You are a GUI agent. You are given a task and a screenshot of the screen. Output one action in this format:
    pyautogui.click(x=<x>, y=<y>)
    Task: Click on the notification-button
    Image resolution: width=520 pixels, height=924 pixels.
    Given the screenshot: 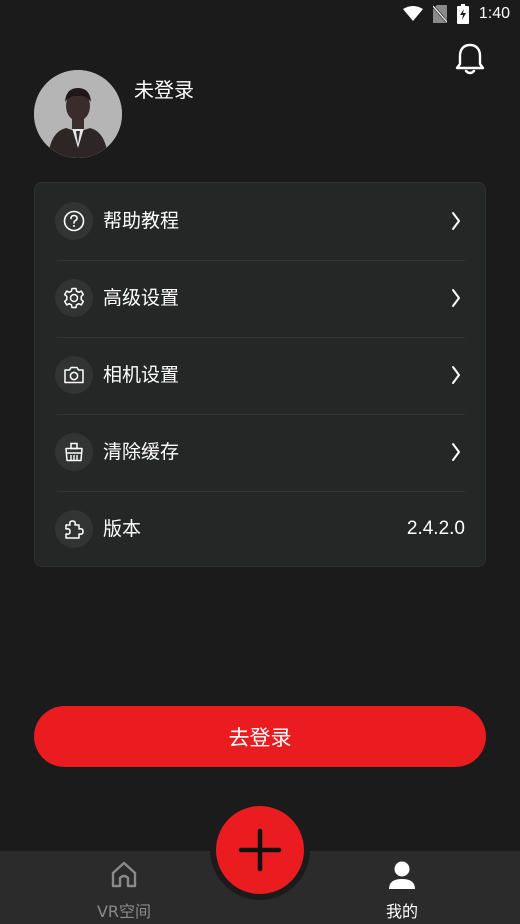 What is the action you would take?
    pyautogui.click(x=470, y=59)
    